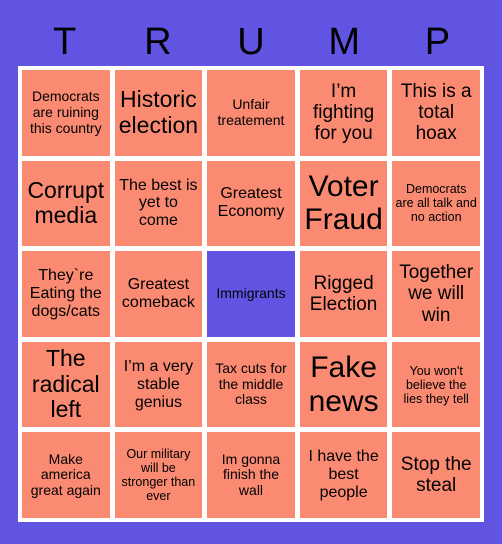 This screenshot has width=502, height=544. I want to click on bingo-cell-label: Tax cuts for the middle class, so click(251, 384).